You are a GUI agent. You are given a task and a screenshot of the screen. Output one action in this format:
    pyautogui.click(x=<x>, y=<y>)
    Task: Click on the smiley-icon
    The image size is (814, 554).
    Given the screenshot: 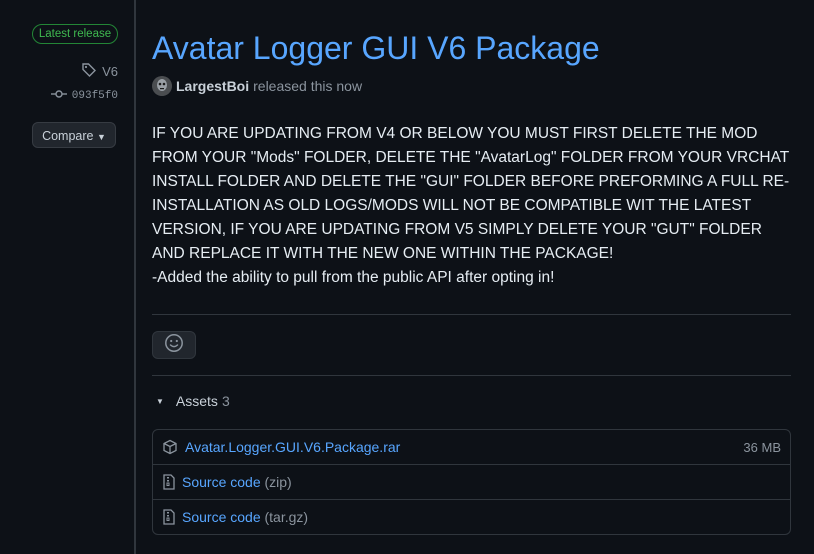 What is the action you would take?
    pyautogui.click(x=174, y=345)
    